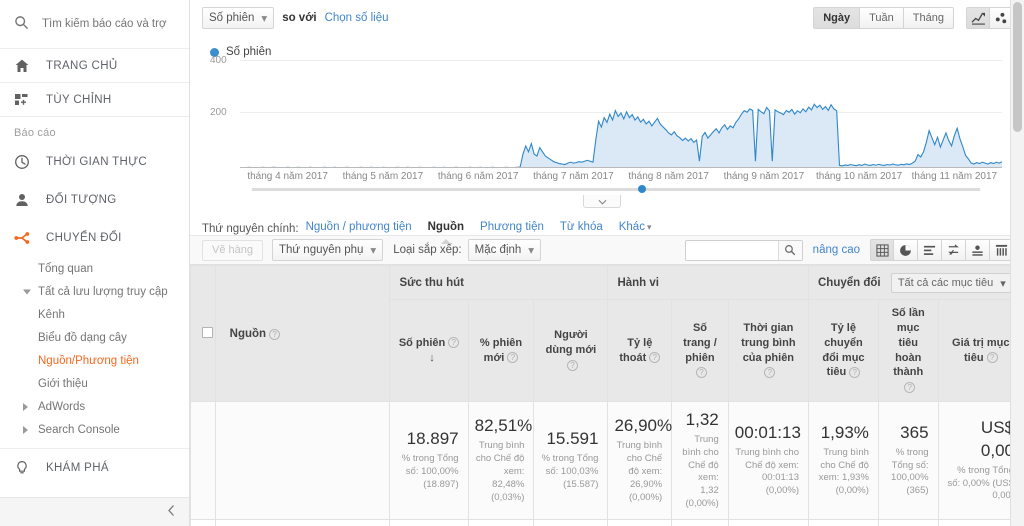 This screenshot has height=526, width=1024. What do you see at coordinates (26, 162) in the screenshot?
I see `clock-icon` at bounding box center [26, 162].